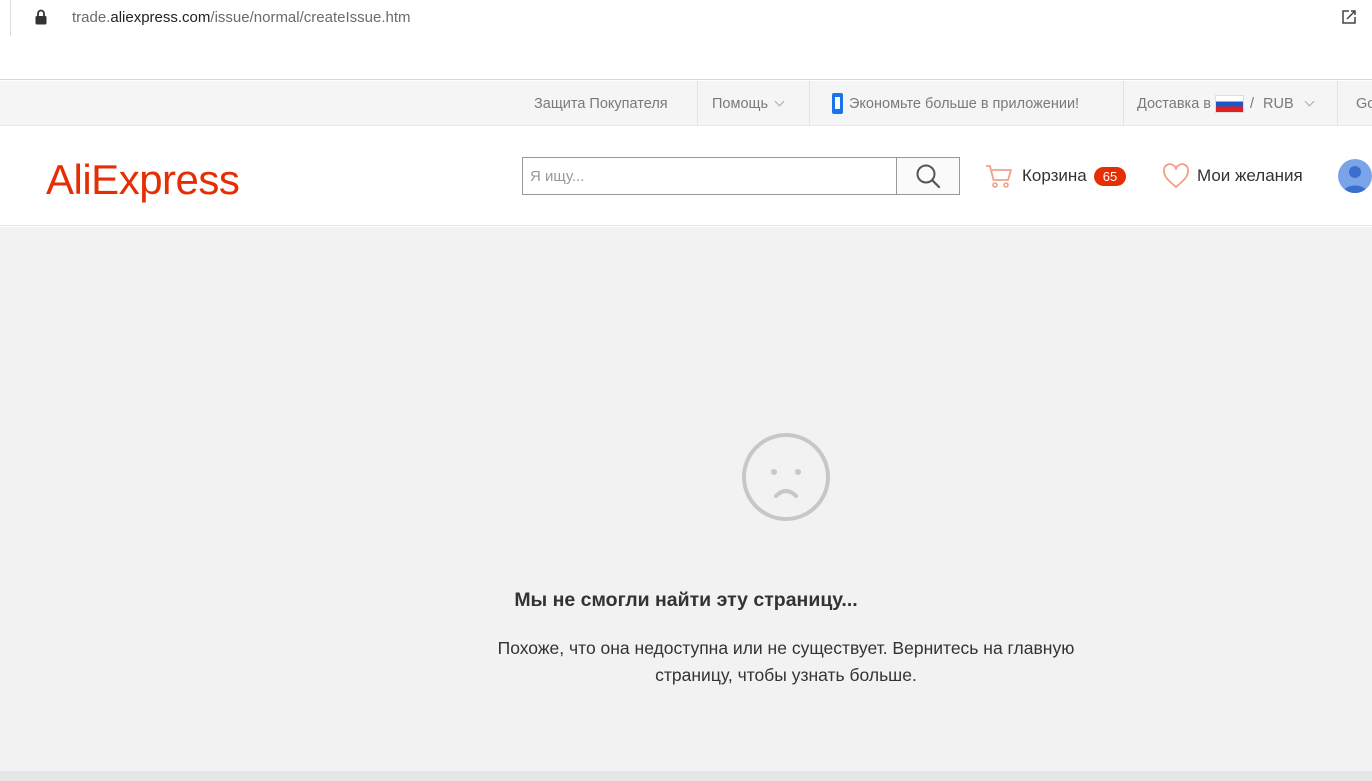 This screenshot has width=1372, height=781. I want to click on cart-link: Корзина 65, so click(1056, 176).